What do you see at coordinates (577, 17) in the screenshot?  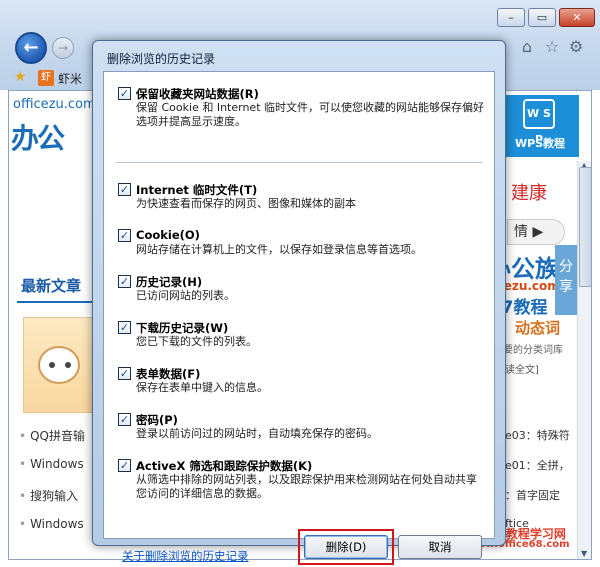 I see `close-window-button: ✕` at bounding box center [577, 17].